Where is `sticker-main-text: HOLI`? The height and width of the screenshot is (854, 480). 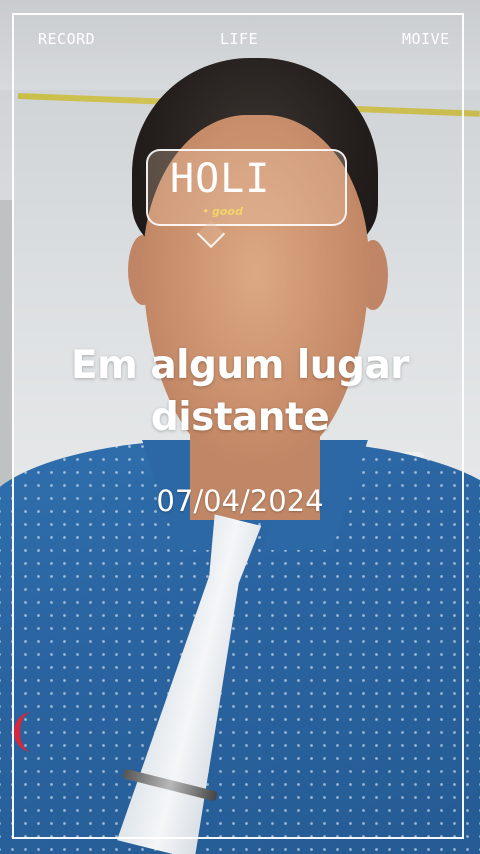
sticker-main-text: HOLI is located at coordinates (220, 179).